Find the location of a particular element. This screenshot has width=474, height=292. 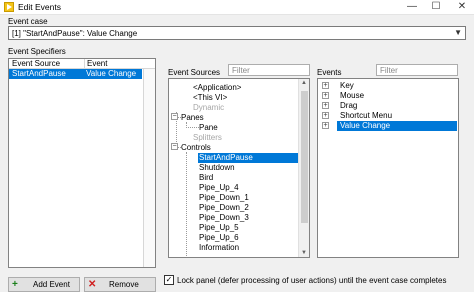

event-source-item: Splitters is located at coordinates (207, 138).